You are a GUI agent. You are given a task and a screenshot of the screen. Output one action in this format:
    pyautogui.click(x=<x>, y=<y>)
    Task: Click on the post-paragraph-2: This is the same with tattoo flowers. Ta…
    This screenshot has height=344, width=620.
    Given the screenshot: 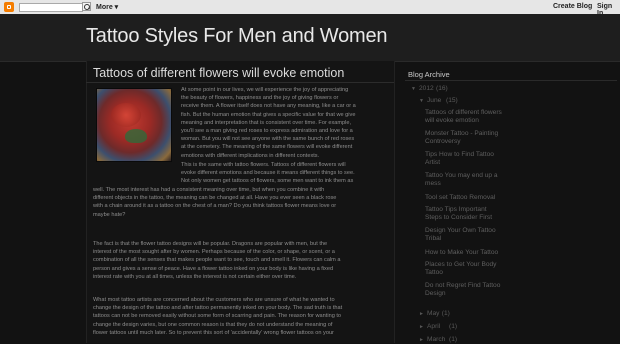 What is the action you would take?
    pyautogui.click(x=286, y=173)
    